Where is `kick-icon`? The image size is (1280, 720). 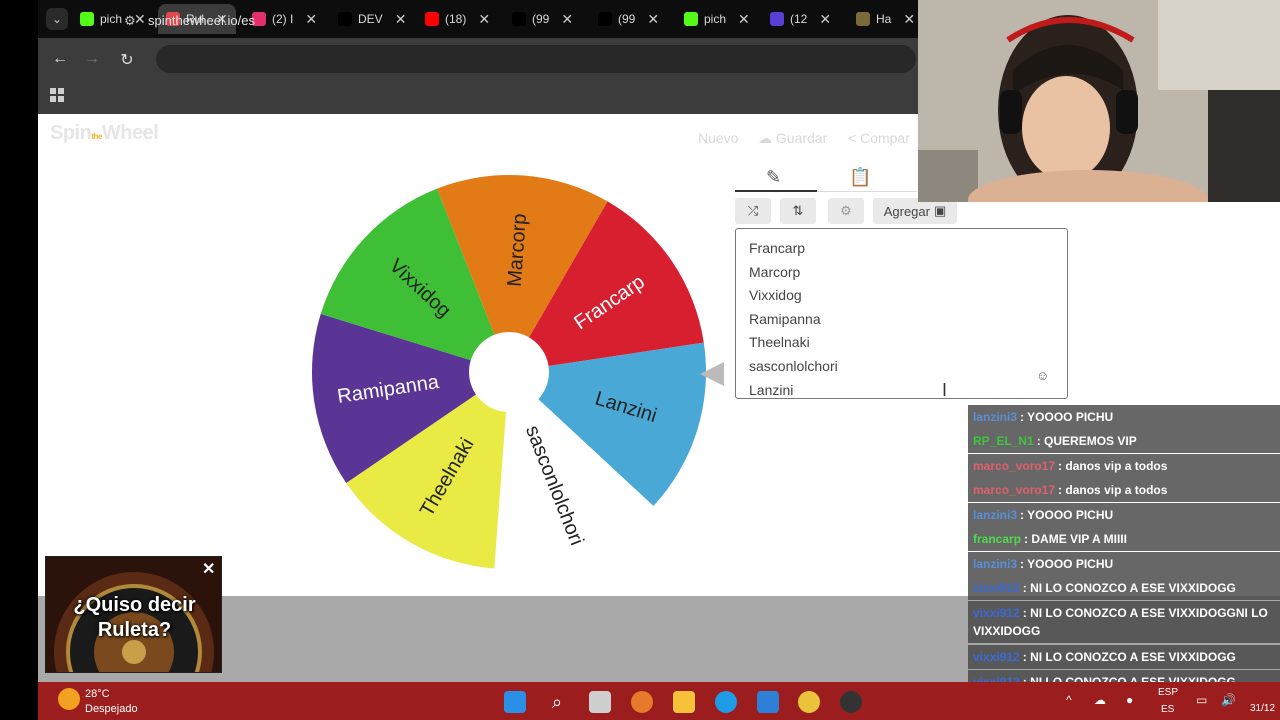
kick-icon is located at coordinates (87, 19).